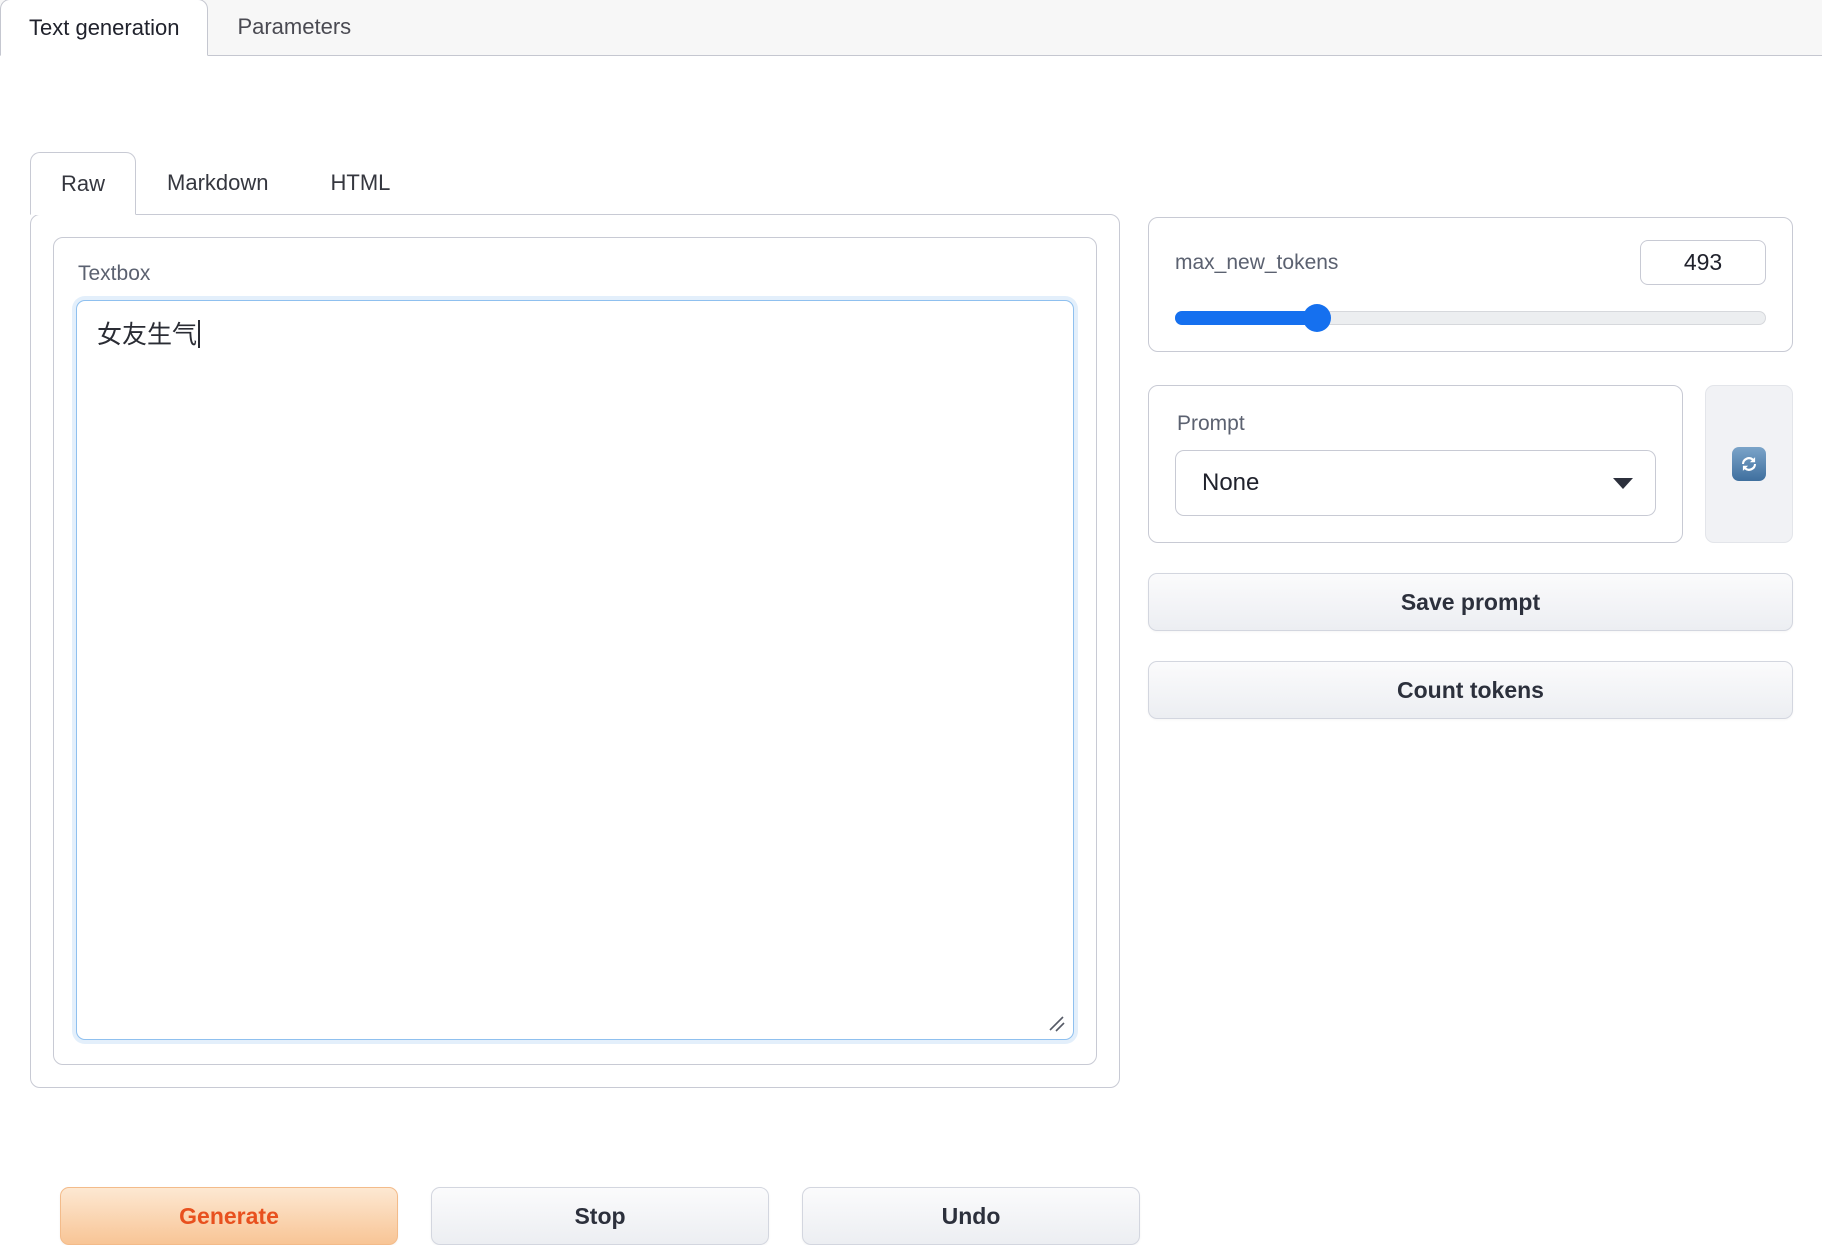 This screenshot has height=1245, width=1822. I want to click on count-tokens-button: Count tokens, so click(1470, 690).